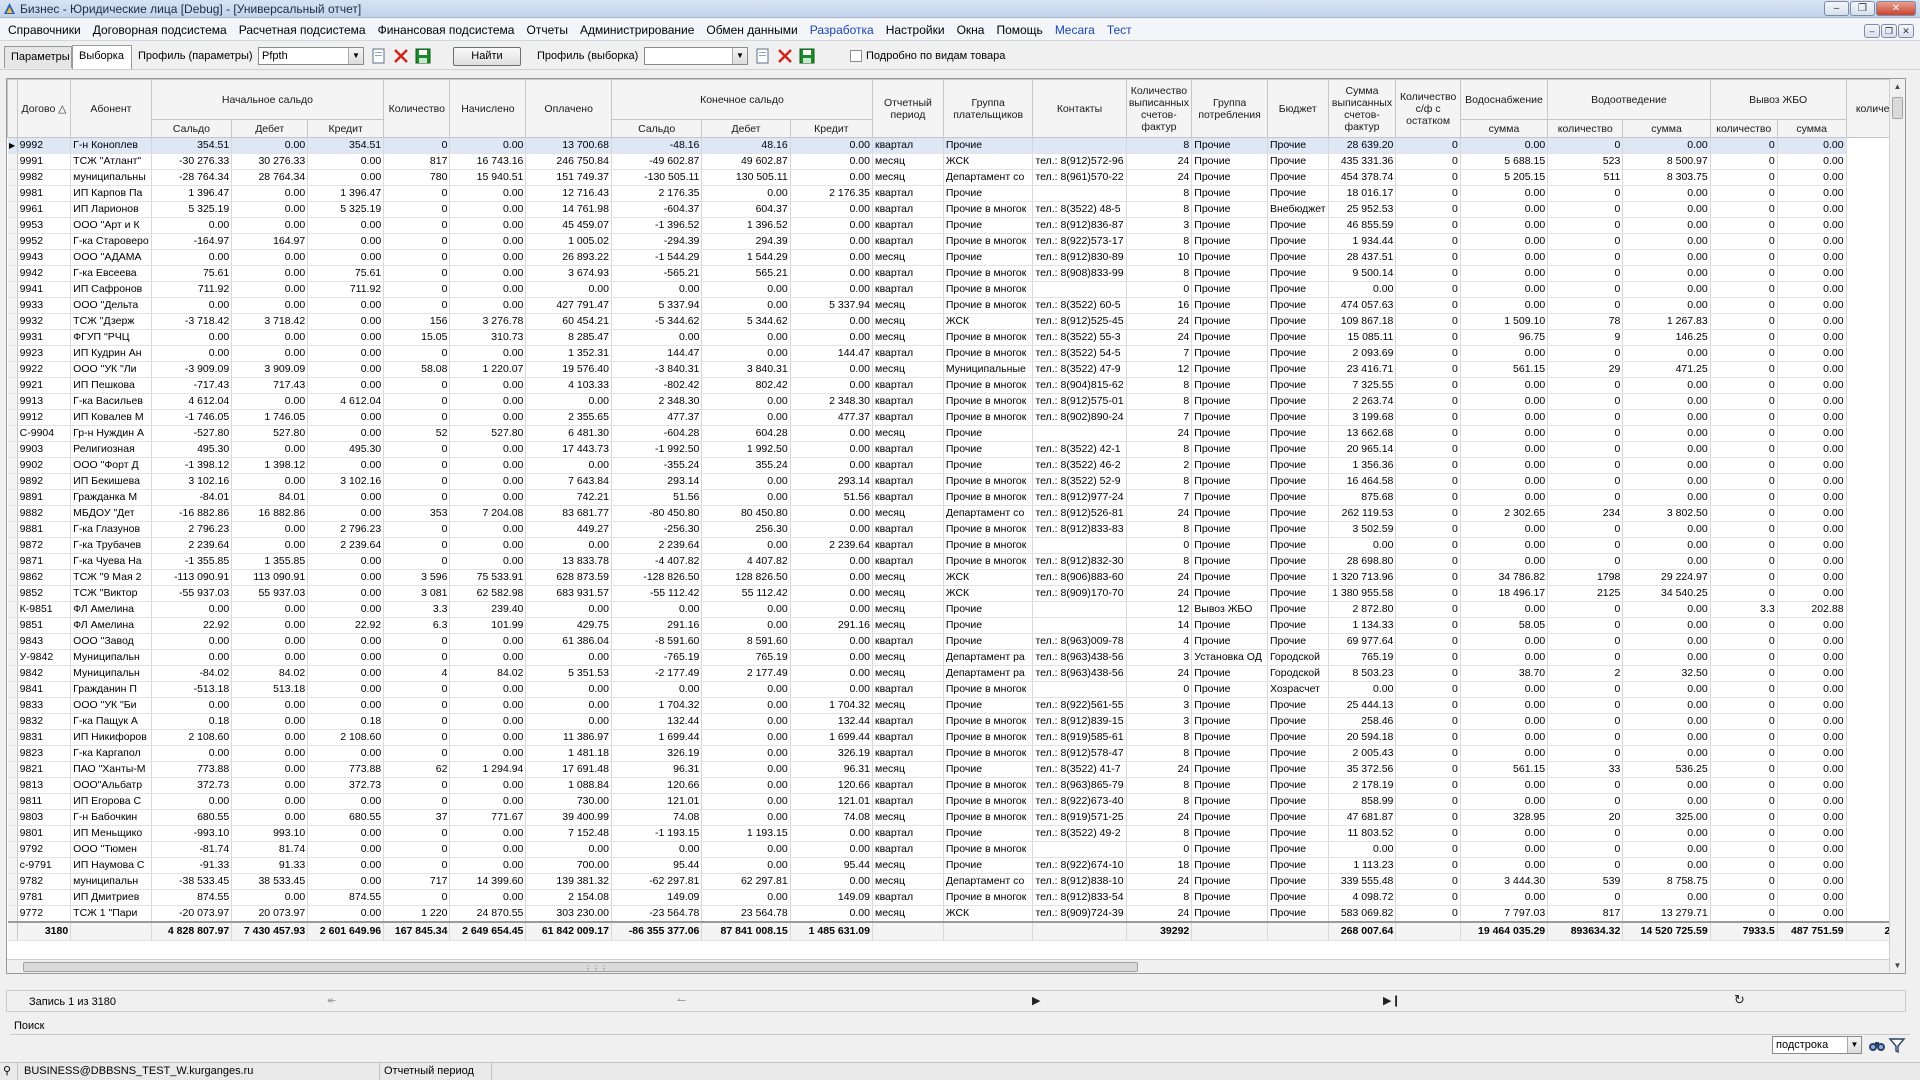  What do you see at coordinates (908, 801) in the screenshot?
I see `table-cell: квартал` at bounding box center [908, 801].